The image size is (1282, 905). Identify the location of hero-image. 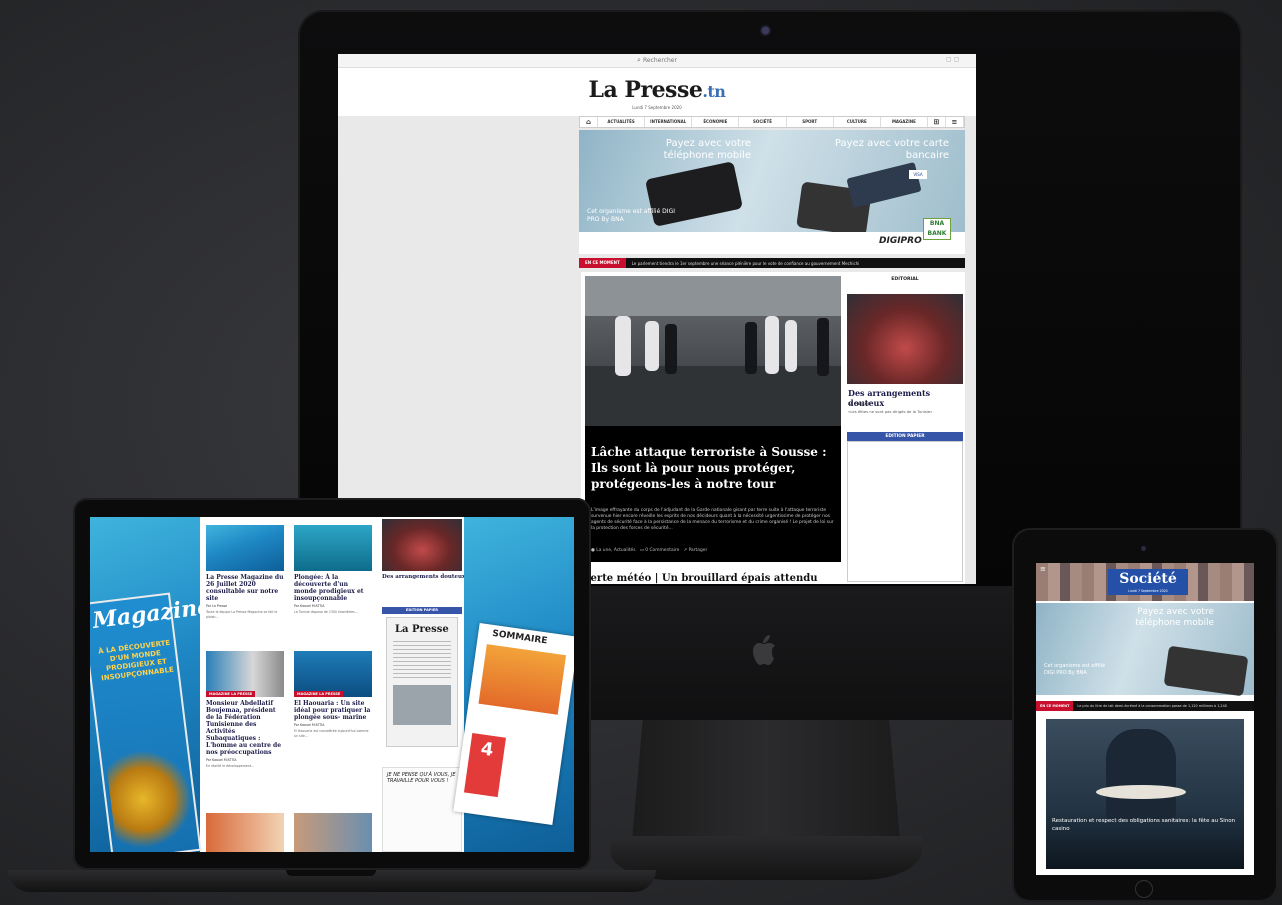
(713, 351).